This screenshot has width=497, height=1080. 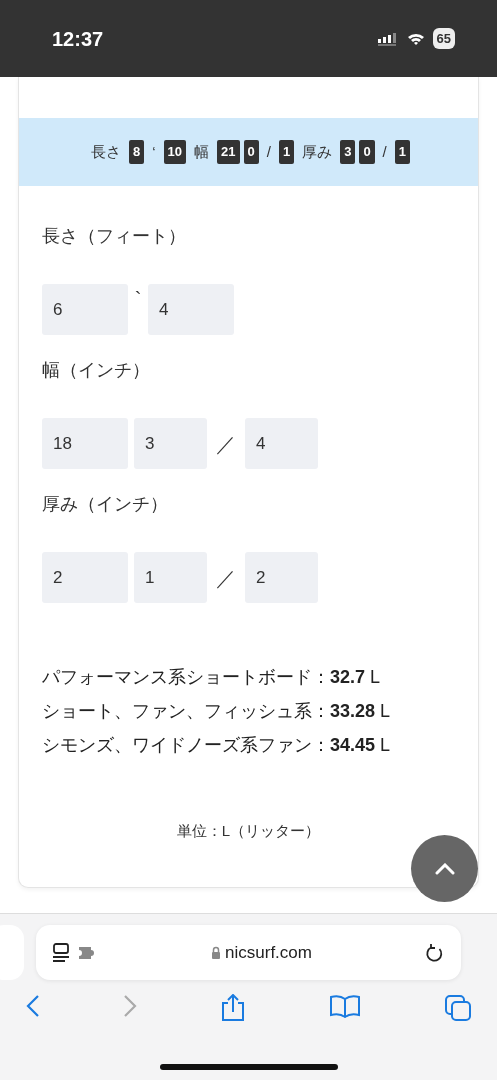 I want to click on book-icon, so click(x=345, y=1006).